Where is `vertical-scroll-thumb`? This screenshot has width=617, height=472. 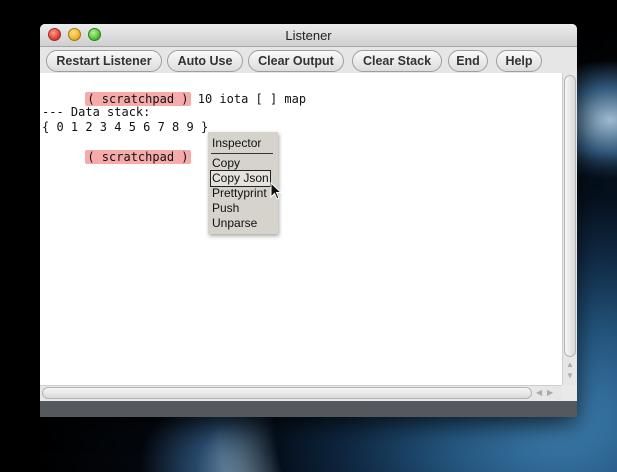
vertical-scroll-thumb is located at coordinates (570, 216).